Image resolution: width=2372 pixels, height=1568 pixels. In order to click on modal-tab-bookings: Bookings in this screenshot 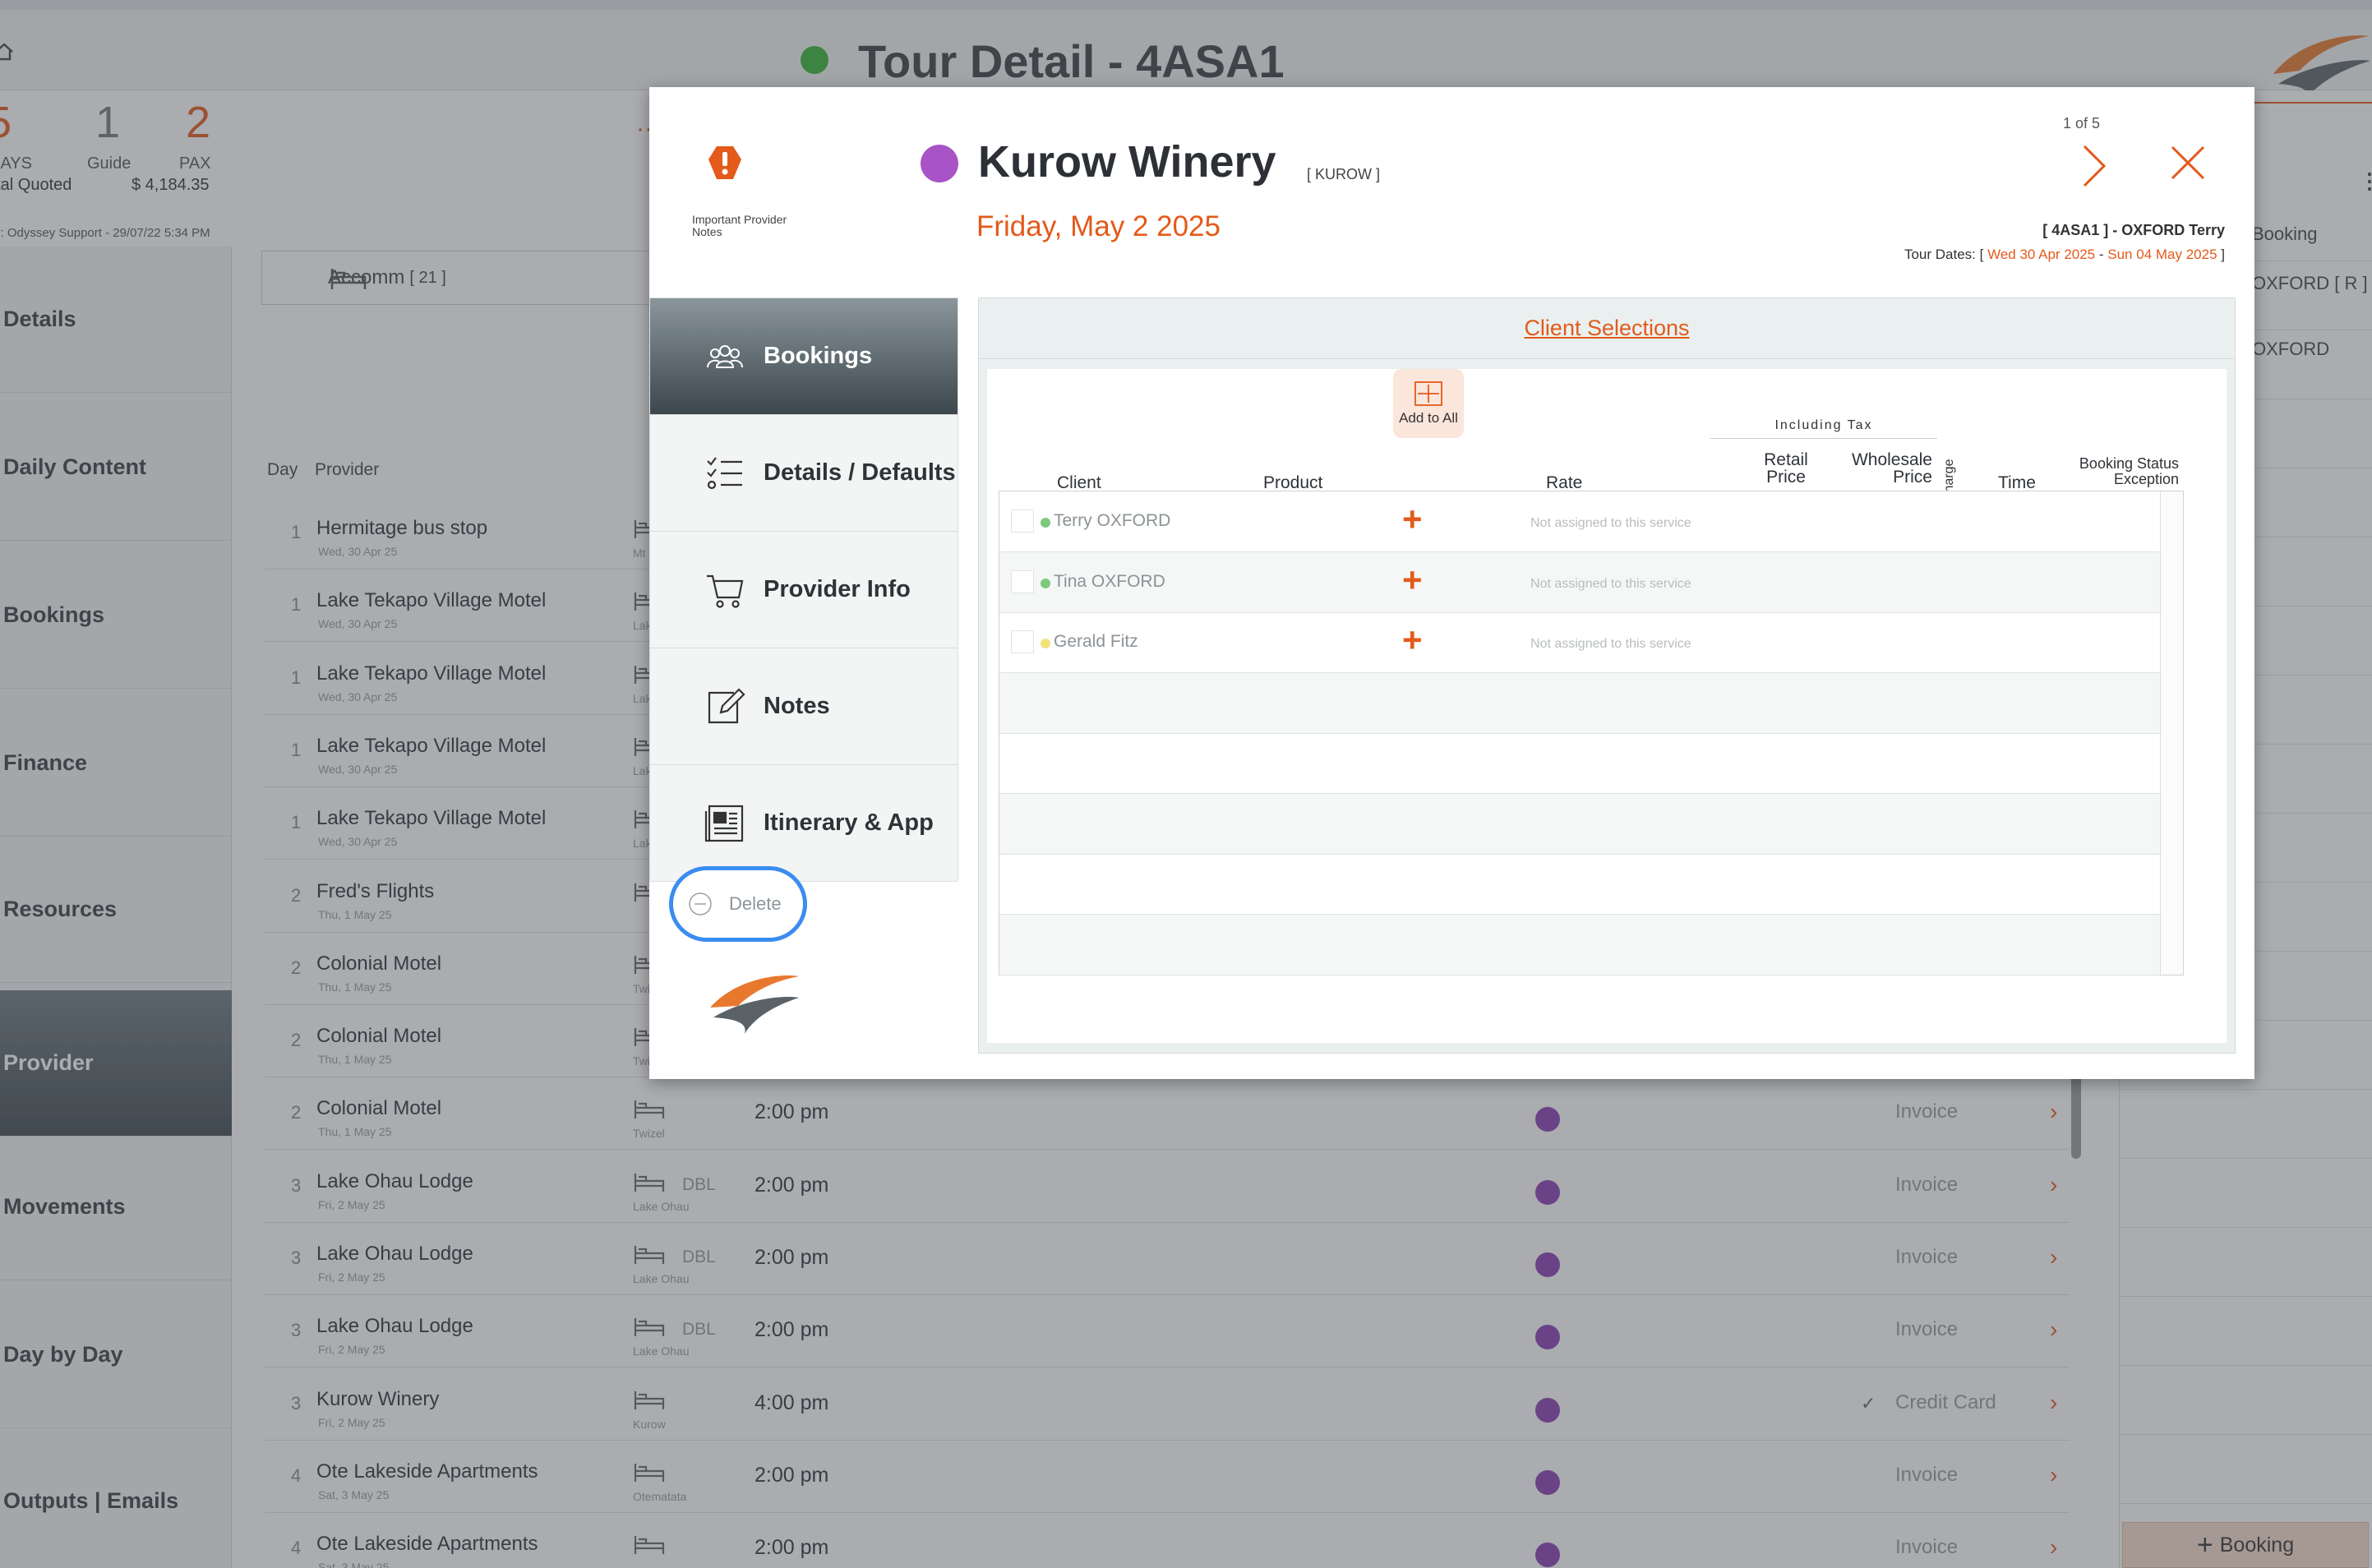, I will do `click(804, 356)`.